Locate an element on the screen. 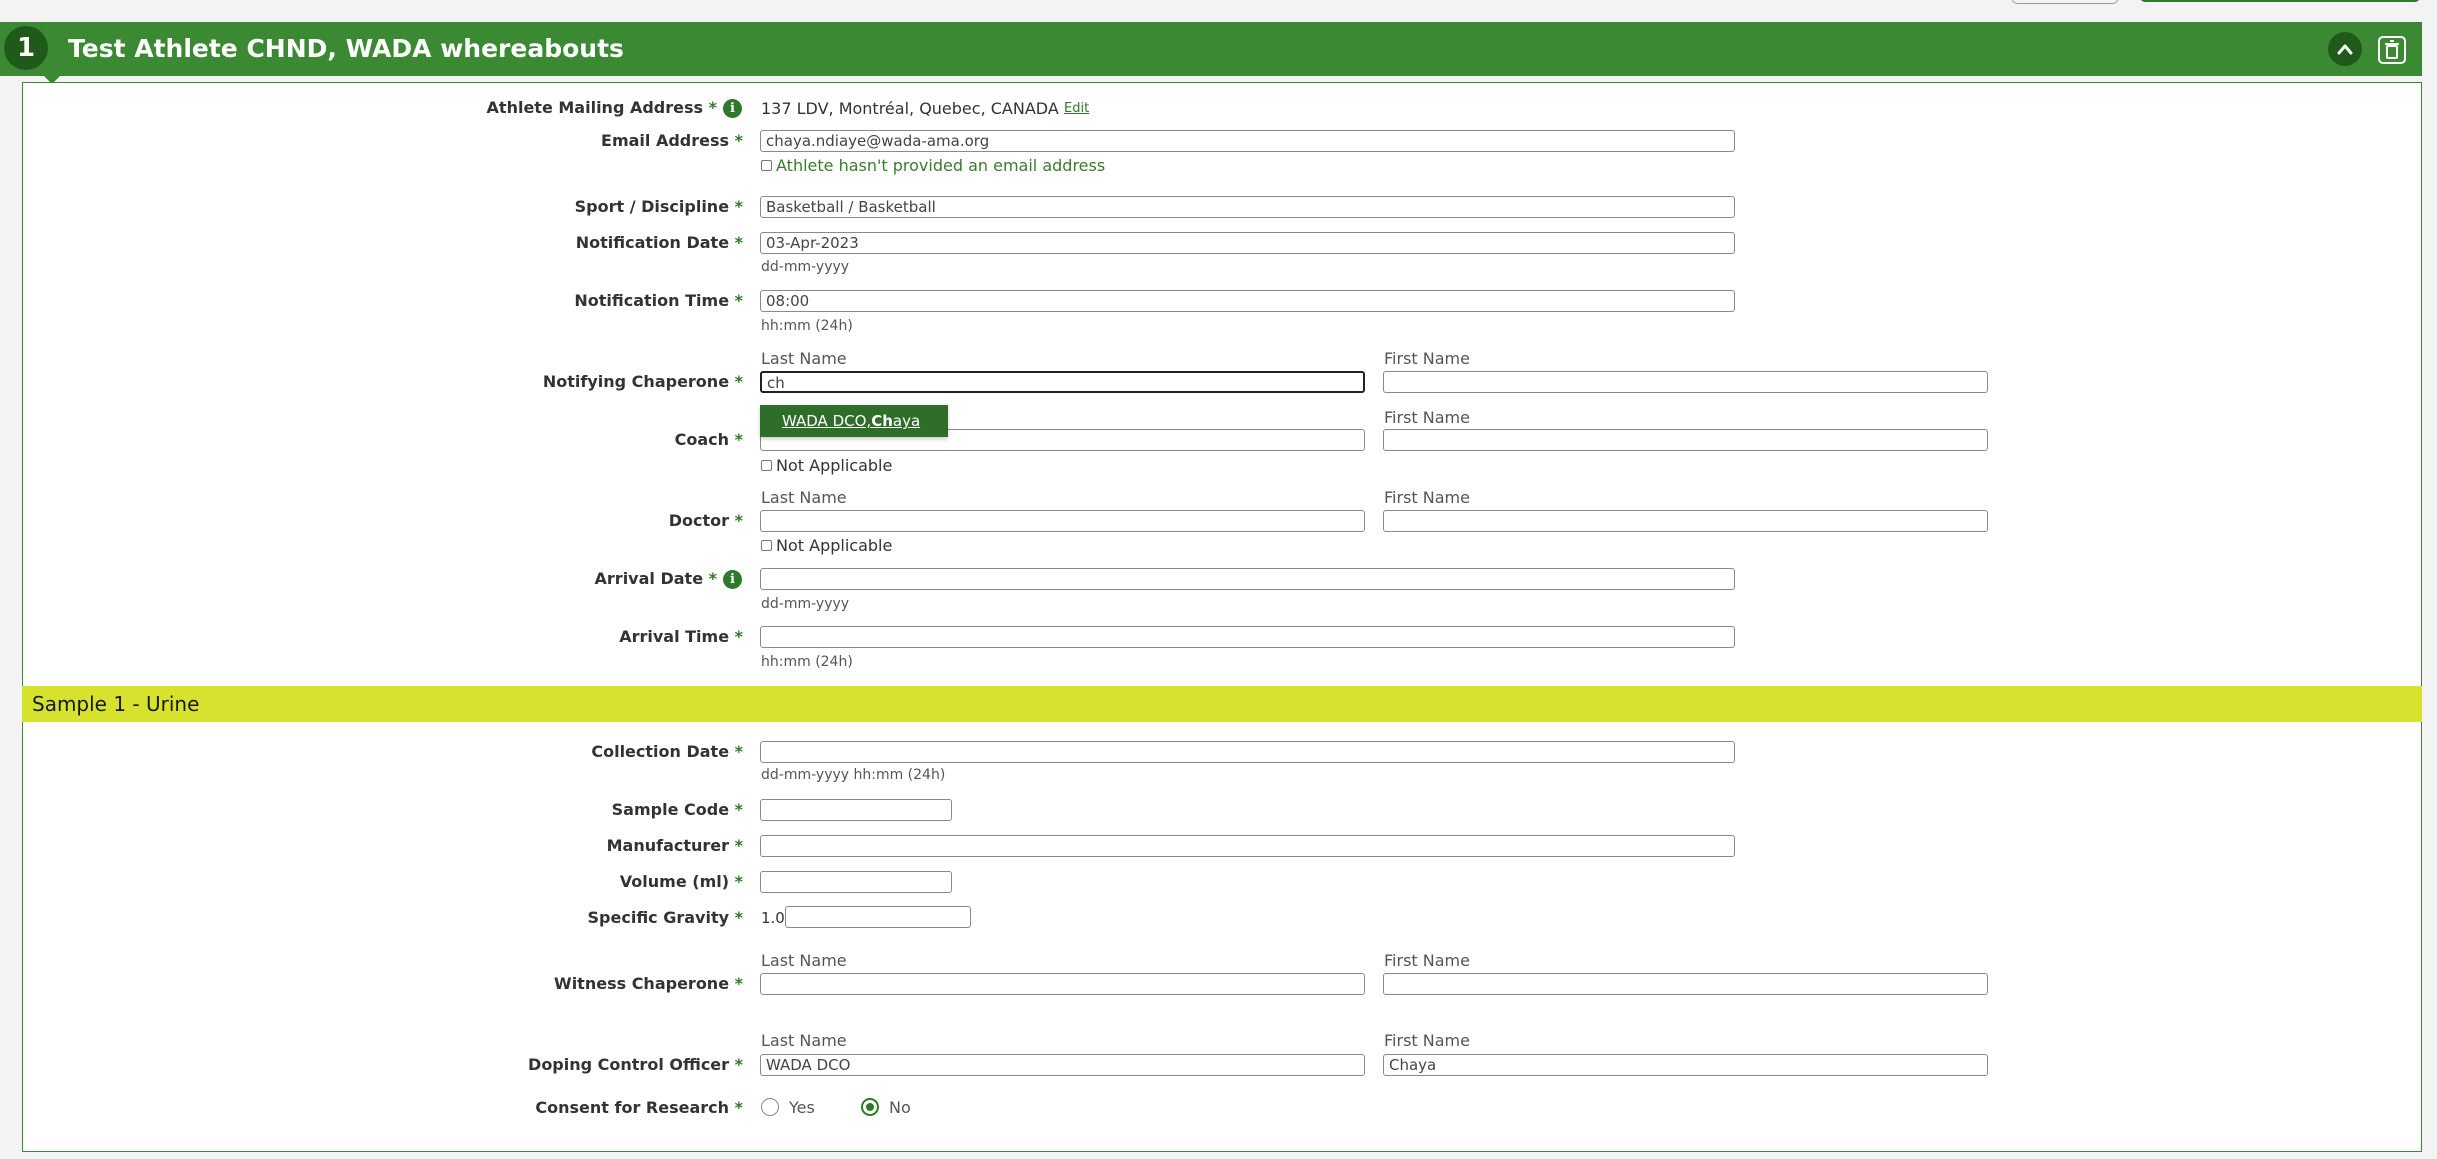 Image resolution: width=2437 pixels, height=1159 pixels. doctor-label: Doctor * is located at coordinates (705, 520).